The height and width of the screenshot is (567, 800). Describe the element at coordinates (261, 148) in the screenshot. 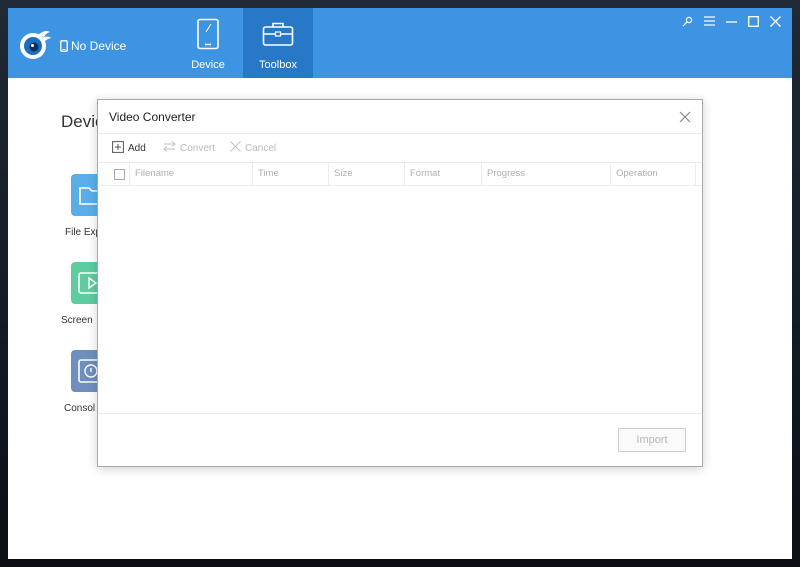

I see `cancel-label: Cancel` at that location.